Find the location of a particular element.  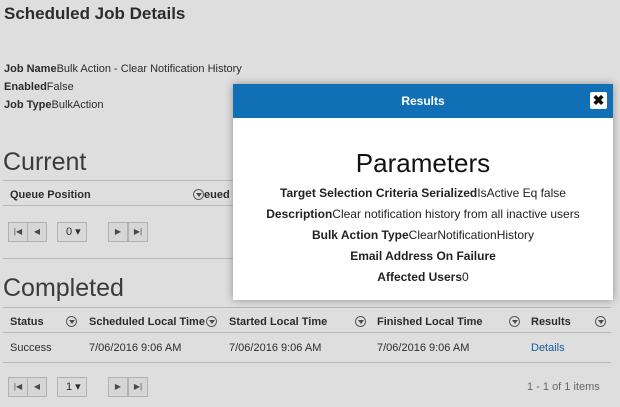

parameters-heading: Parameters is located at coordinates (423, 163).